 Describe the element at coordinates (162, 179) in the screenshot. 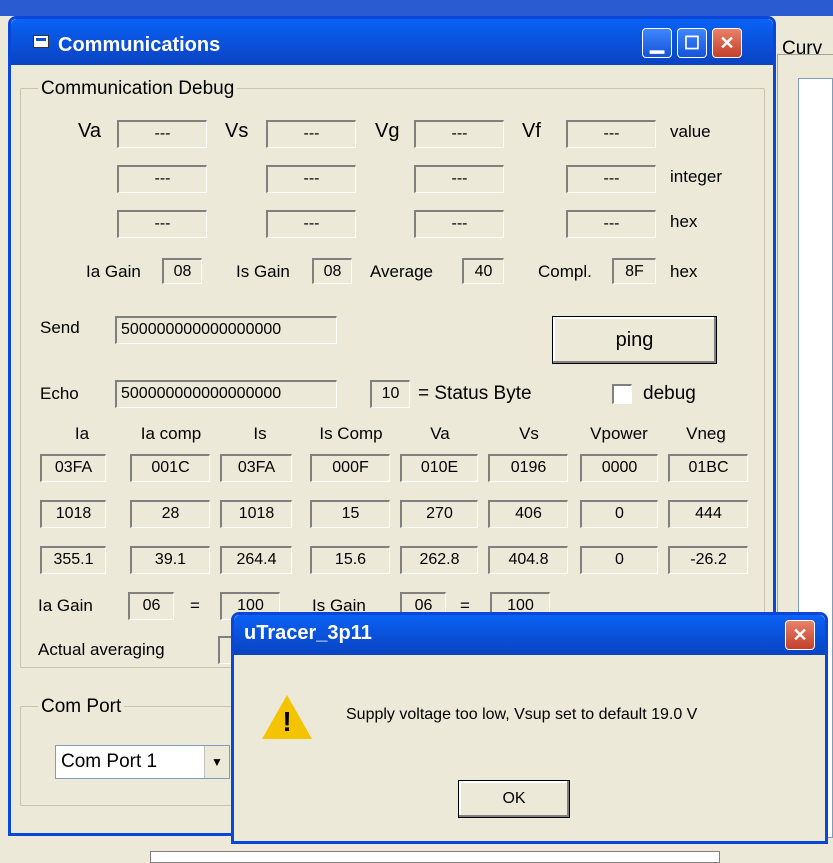

I see `va-integer-field: ---` at that location.